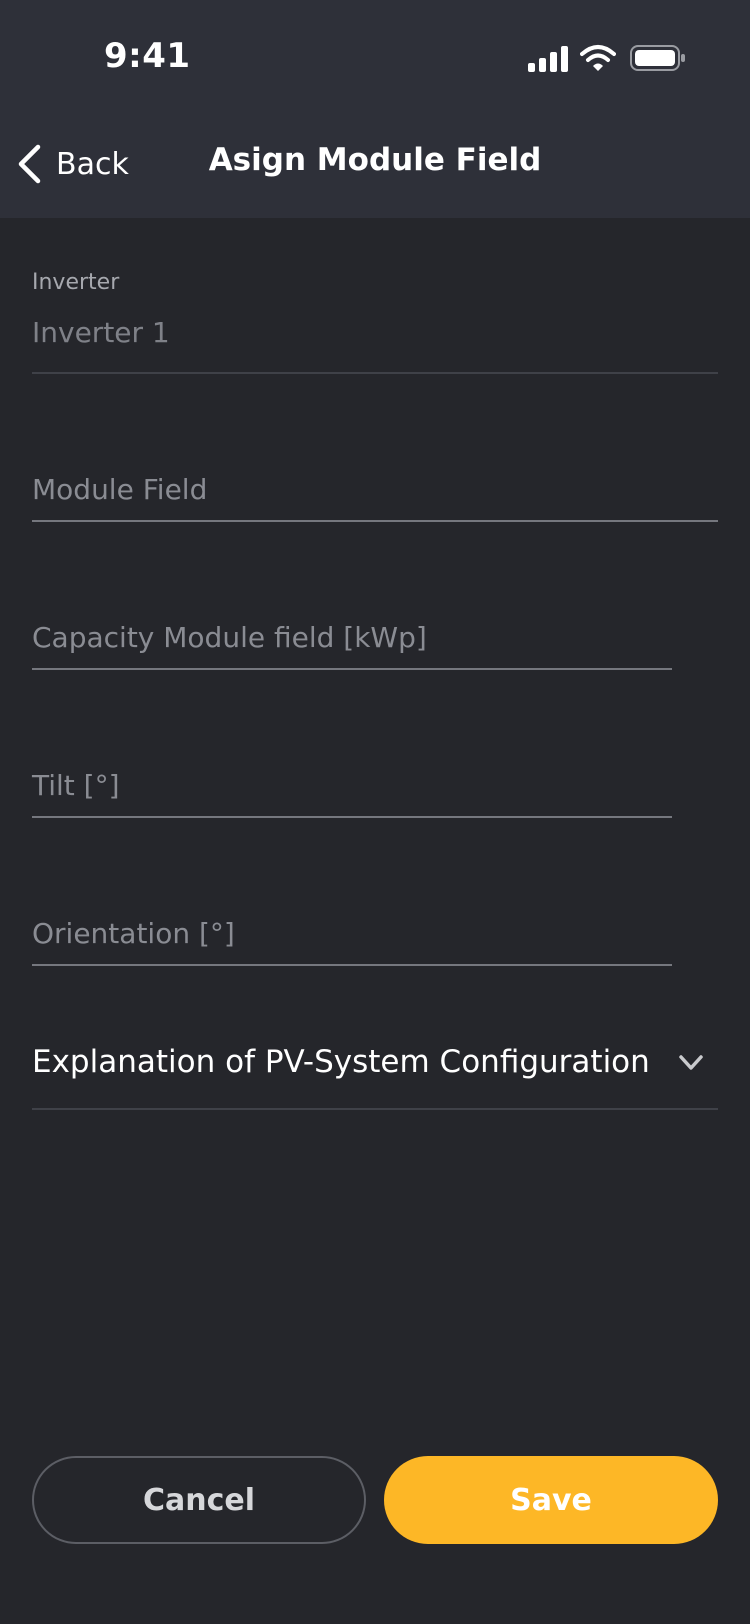 This screenshot has width=750, height=1624. I want to click on module-field-underline, so click(375, 521).